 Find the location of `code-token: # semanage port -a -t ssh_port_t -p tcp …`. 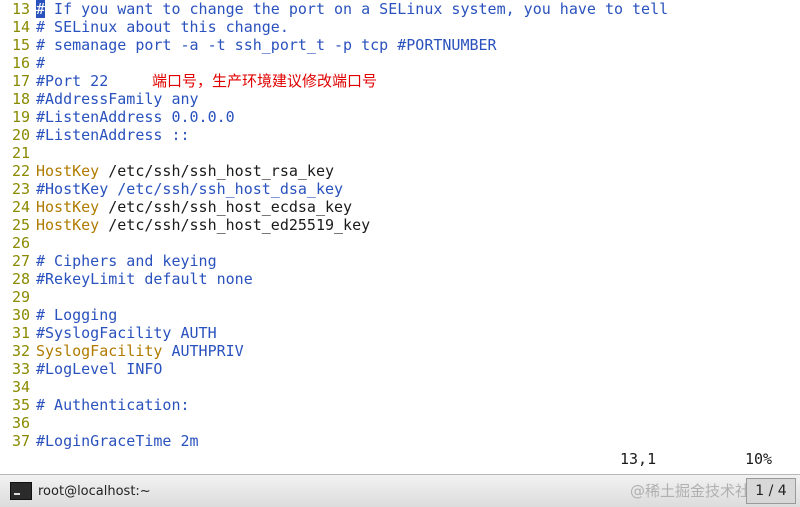

code-token: # semanage port -a -t ssh_port_t -p tcp … is located at coordinates (266, 45).